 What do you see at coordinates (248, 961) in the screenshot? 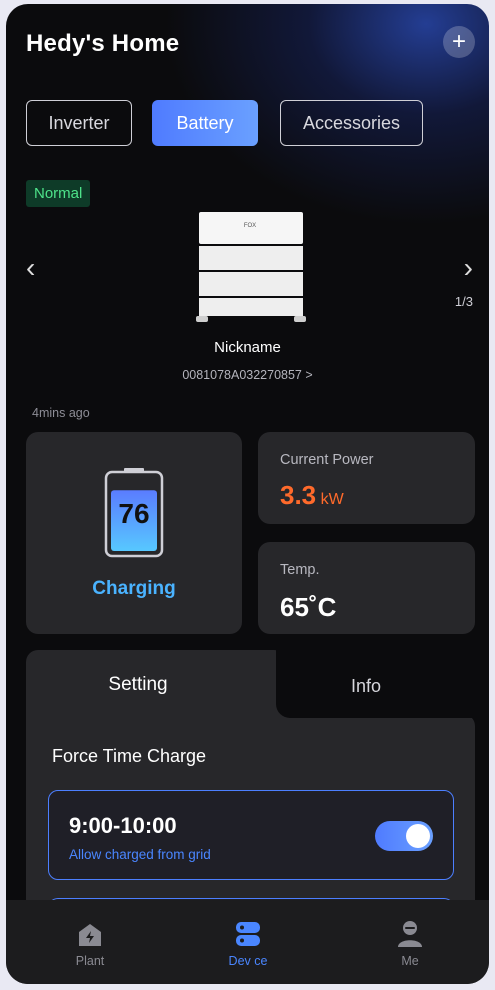
I see `nav-device-label: Dev ce` at bounding box center [248, 961].